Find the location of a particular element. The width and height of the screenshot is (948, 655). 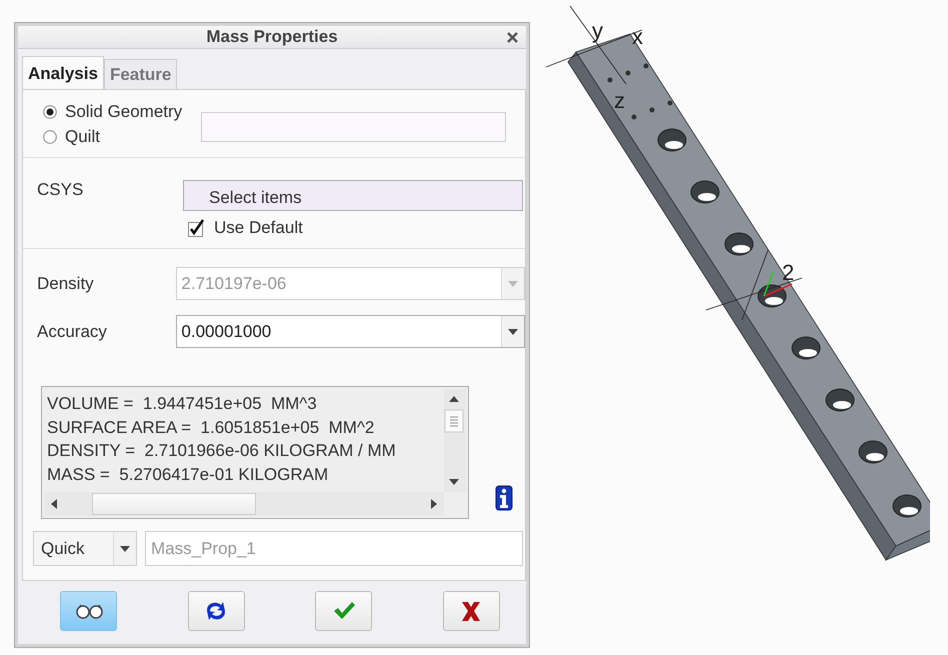

tab: Feature is located at coordinates (141, 74).